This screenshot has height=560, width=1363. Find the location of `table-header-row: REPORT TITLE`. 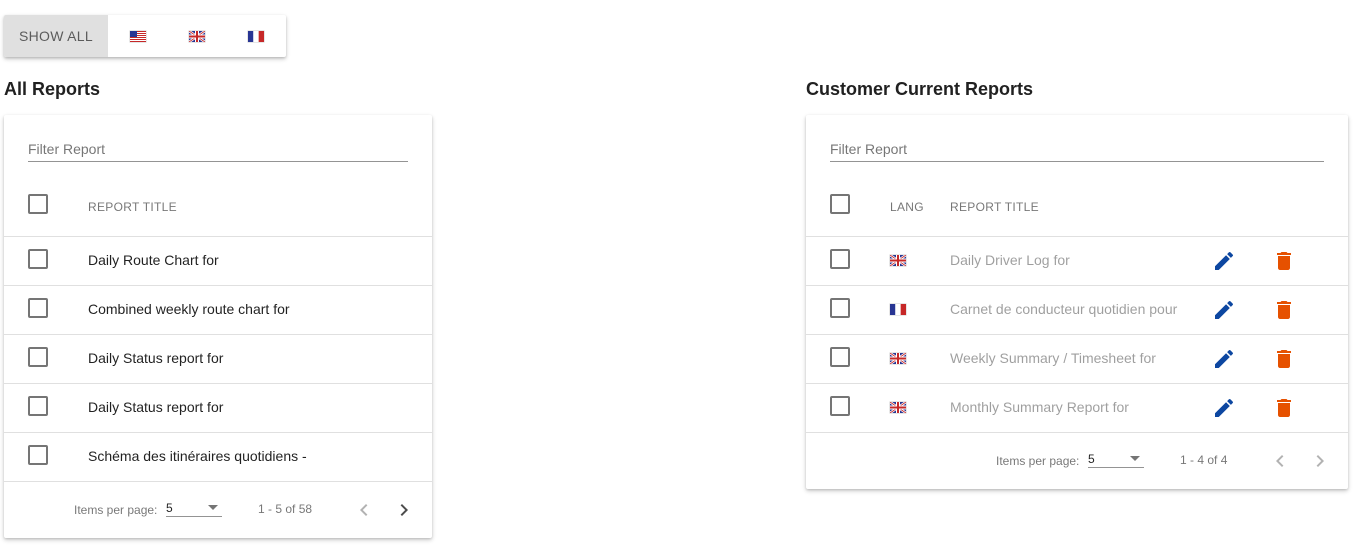

table-header-row: REPORT TITLE is located at coordinates (218, 208).